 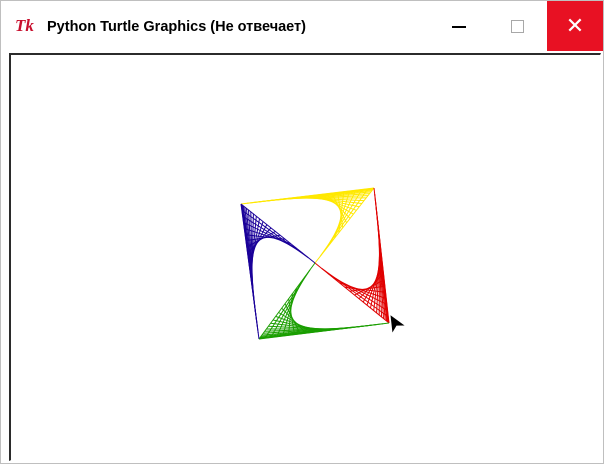 What do you see at coordinates (315, 263) in the screenshot?
I see `spiral-pattern` at bounding box center [315, 263].